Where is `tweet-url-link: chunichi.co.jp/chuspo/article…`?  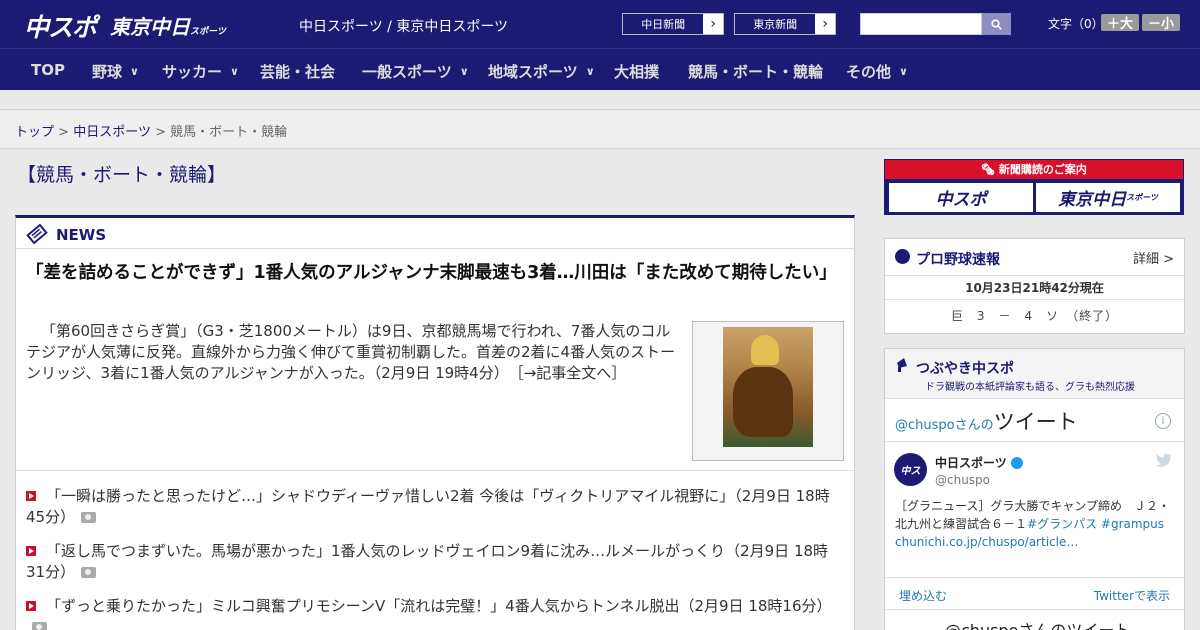 tweet-url-link: chunichi.co.jp/chuspo/article… is located at coordinates (986, 542).